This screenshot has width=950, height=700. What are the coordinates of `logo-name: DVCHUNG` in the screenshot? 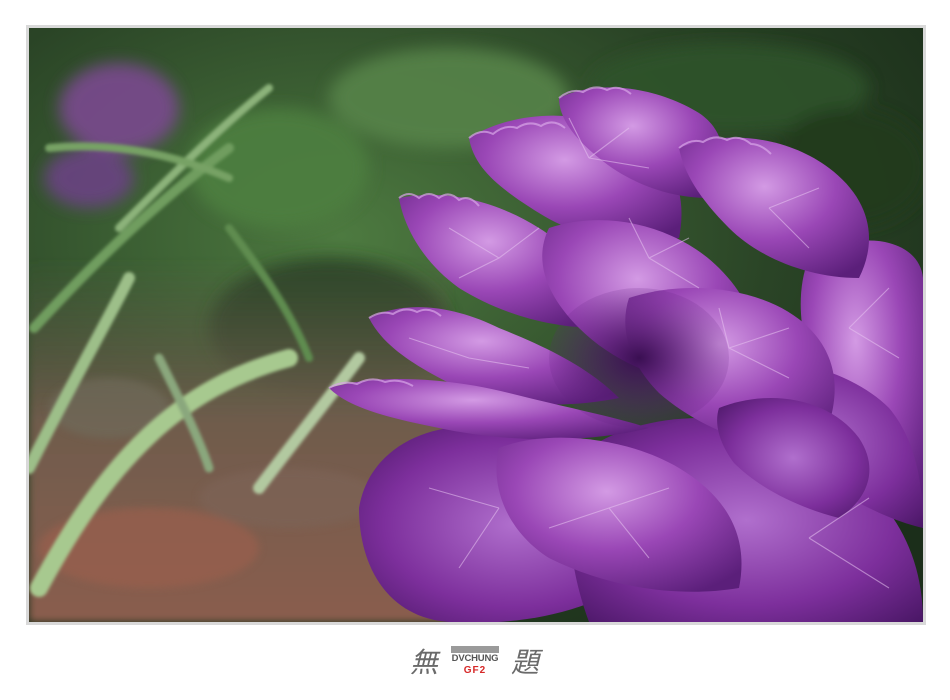 It's located at (475, 658).